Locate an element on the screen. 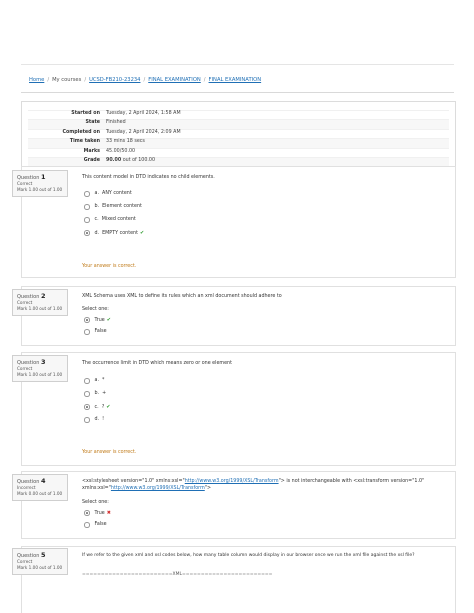 This screenshot has height=613, width=474. summary-row-grade: Grade 90.00 out of 100.00 is located at coordinates (238, 161).